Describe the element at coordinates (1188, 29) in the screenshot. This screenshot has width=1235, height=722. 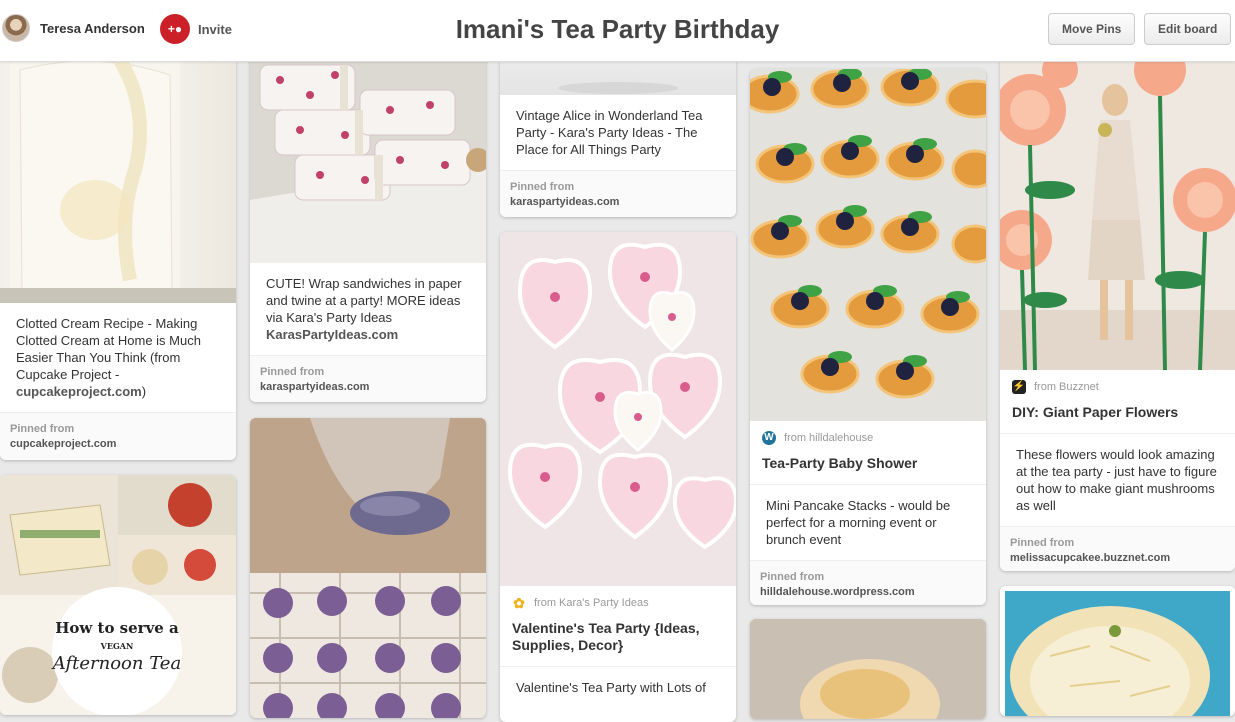
I see `edit-board-button: Edit board` at that location.